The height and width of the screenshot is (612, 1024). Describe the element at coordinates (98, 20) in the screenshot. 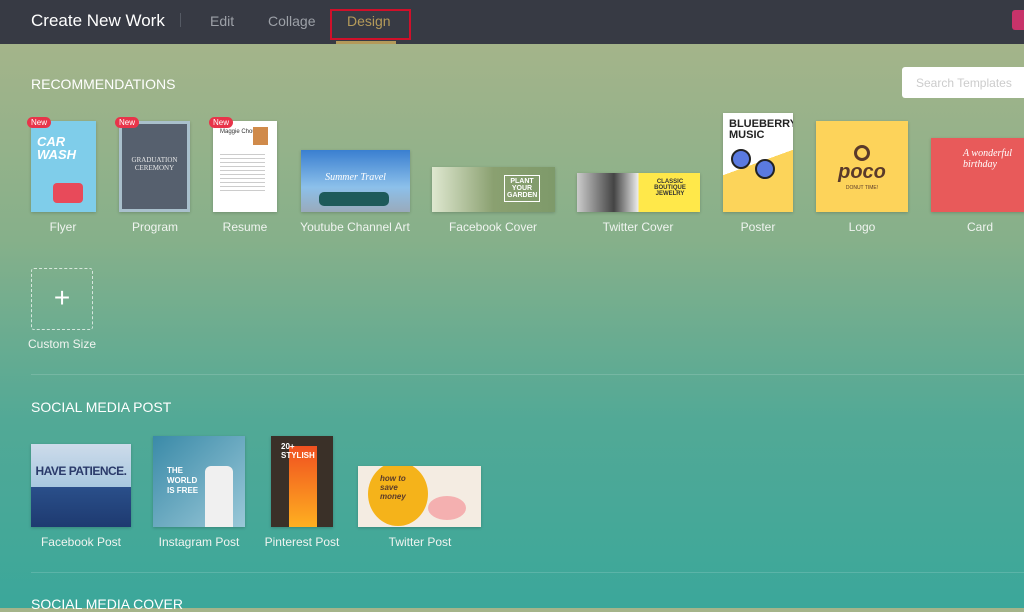

I see `page-title: Create New Work` at that location.